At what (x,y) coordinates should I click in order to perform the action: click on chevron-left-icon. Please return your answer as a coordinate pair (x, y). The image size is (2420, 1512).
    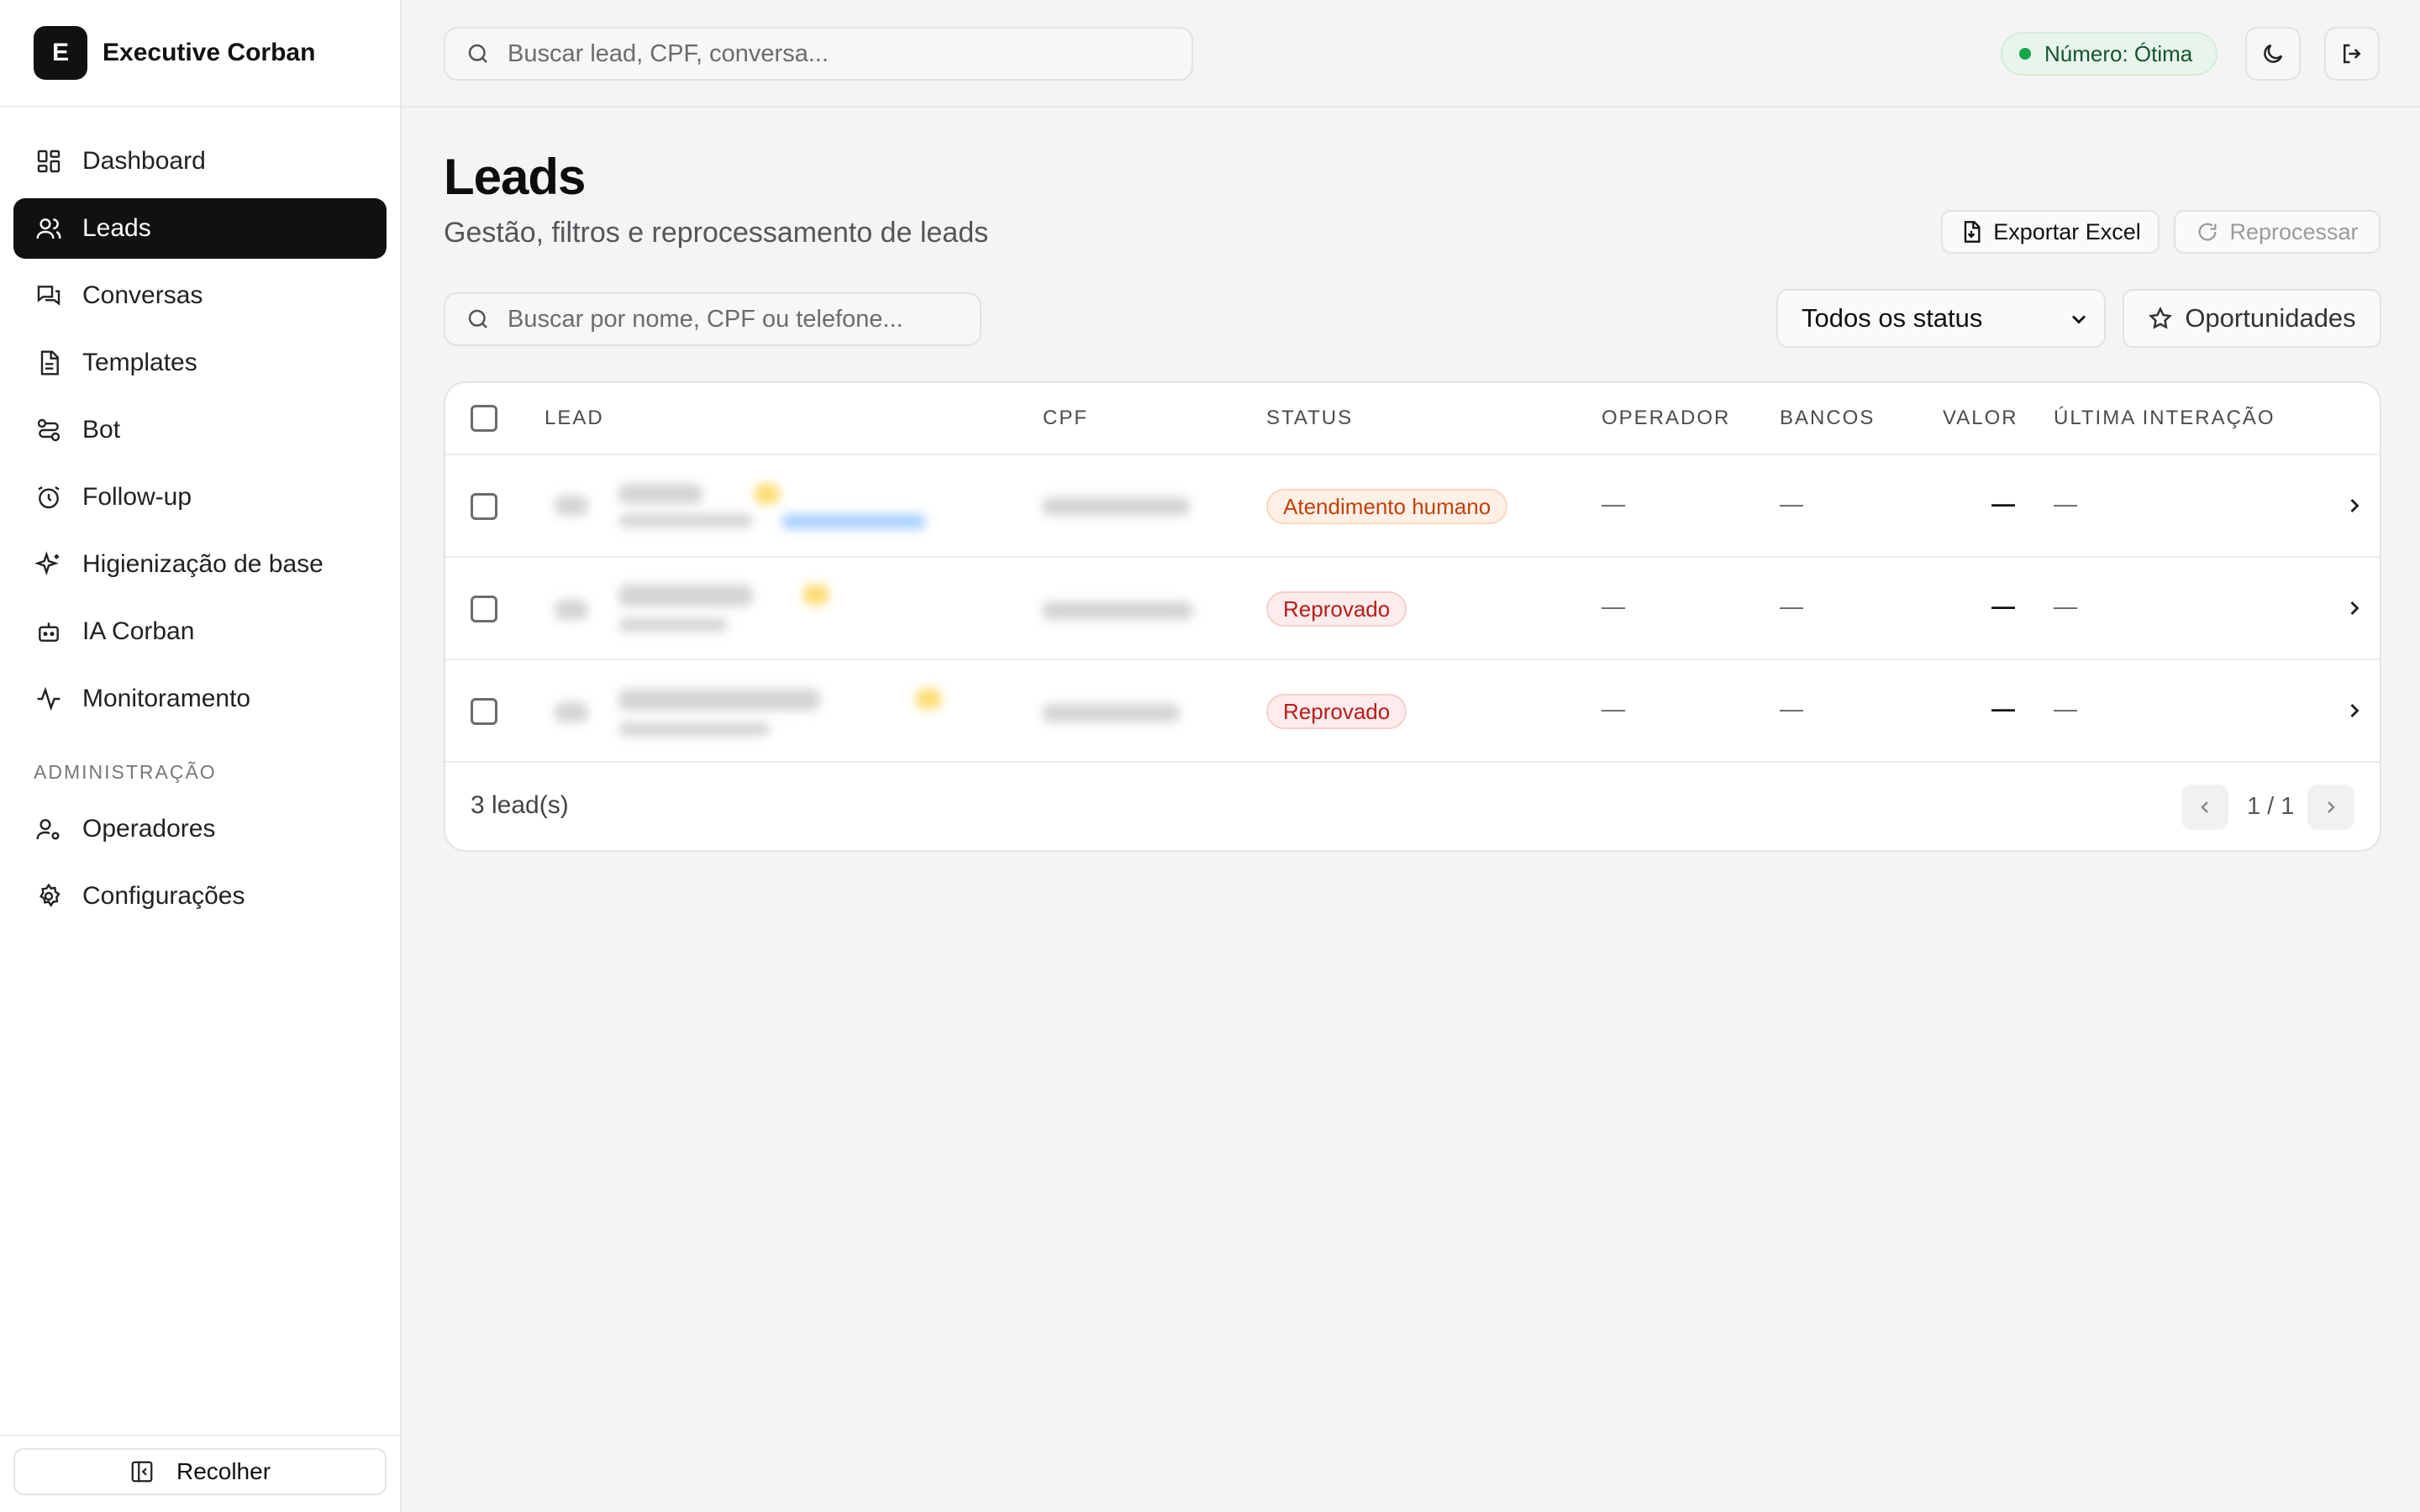
    Looking at the image, I should click on (2205, 807).